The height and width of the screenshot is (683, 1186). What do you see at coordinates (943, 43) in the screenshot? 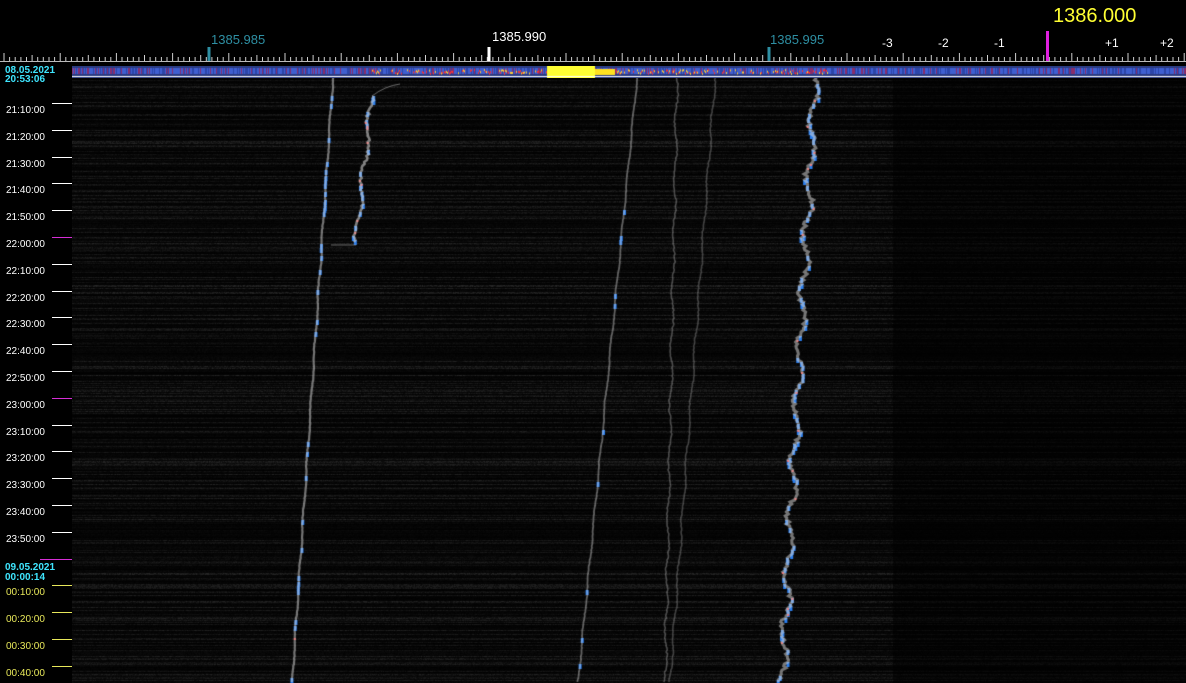
I see `offset-label-minus-2: -2` at bounding box center [943, 43].